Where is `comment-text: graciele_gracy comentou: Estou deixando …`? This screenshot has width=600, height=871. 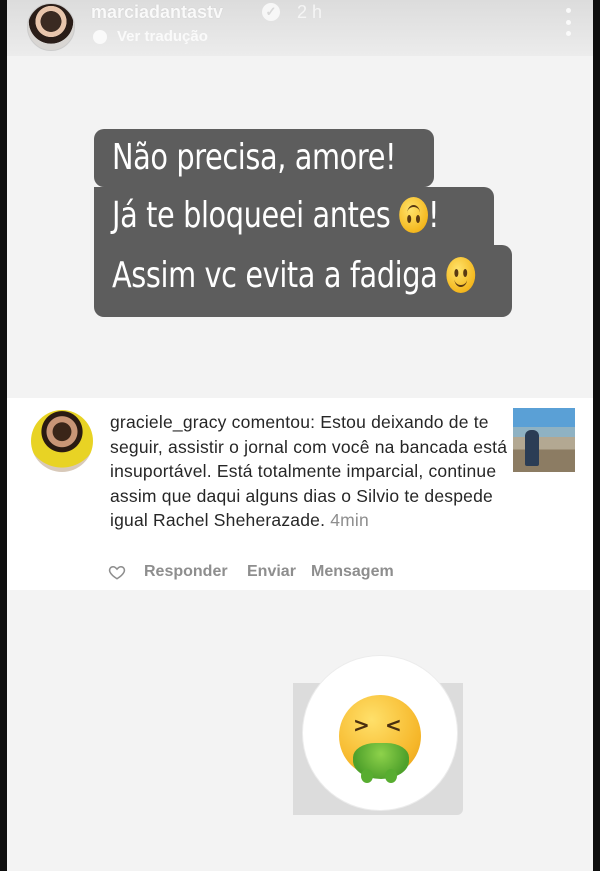 comment-text: graciele_gracy comentou: Estou deixando … is located at coordinates (310, 471).